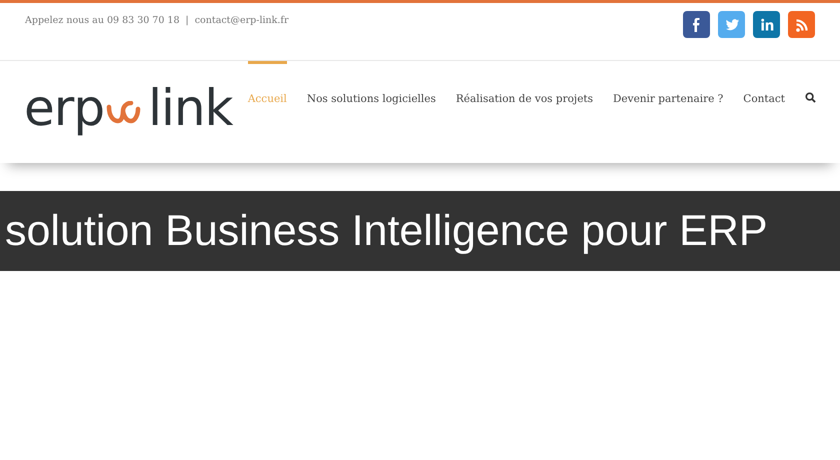  Describe the element at coordinates (810, 97) in the screenshot. I see `search-icon` at that location.